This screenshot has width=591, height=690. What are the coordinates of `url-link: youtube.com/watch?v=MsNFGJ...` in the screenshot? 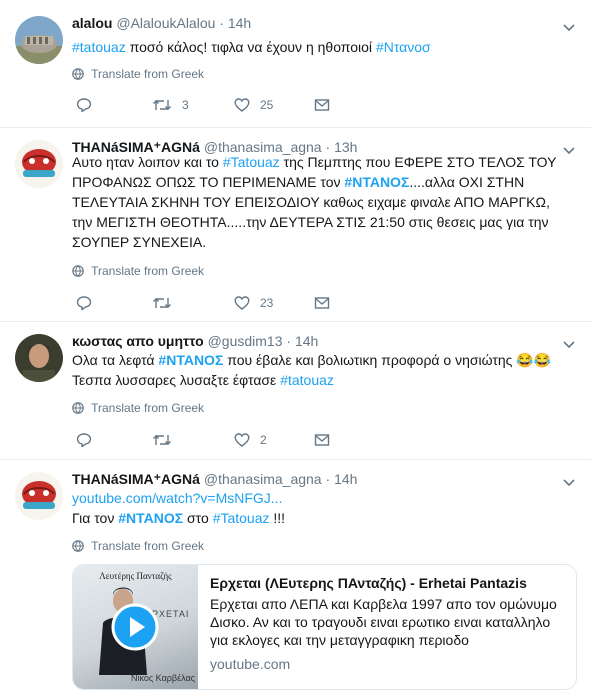 It's located at (177, 498).